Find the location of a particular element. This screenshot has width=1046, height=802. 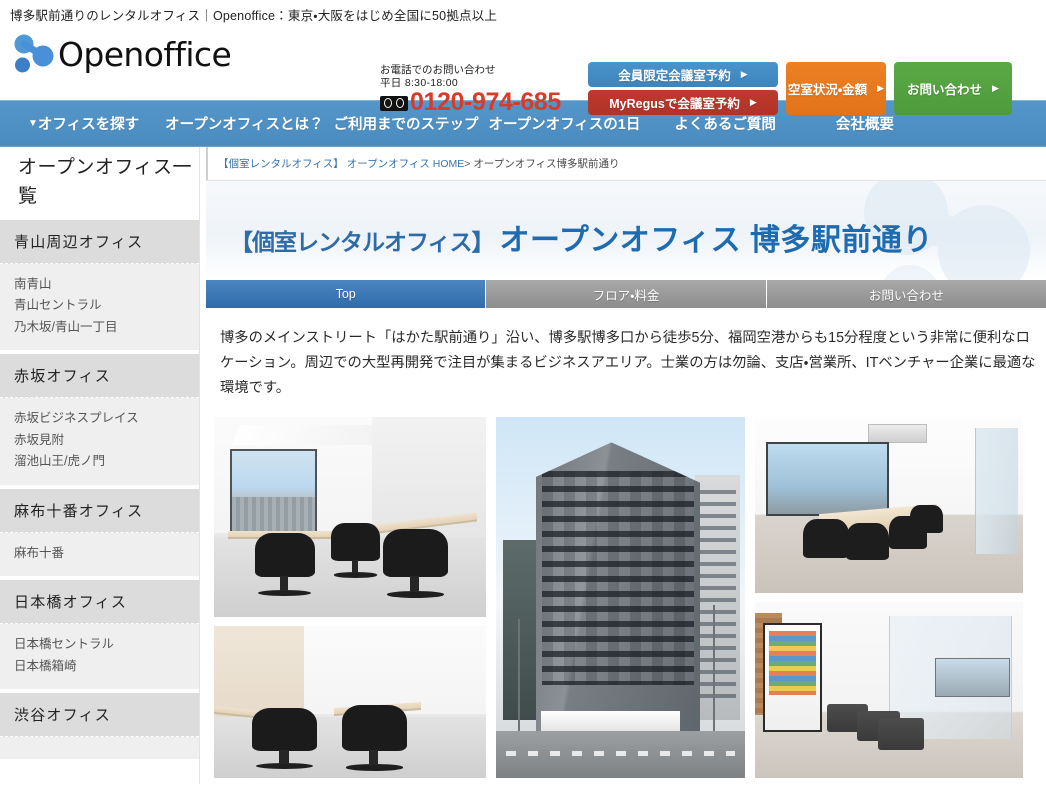

sidebar-item-nihonbashi-central: 日本橋セントラル is located at coordinates (106, 645).